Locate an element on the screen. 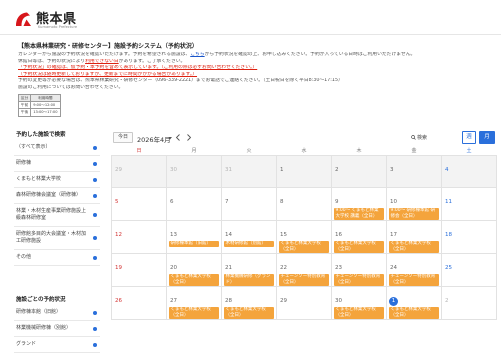  day-cell: 26 is located at coordinates (139, 302).